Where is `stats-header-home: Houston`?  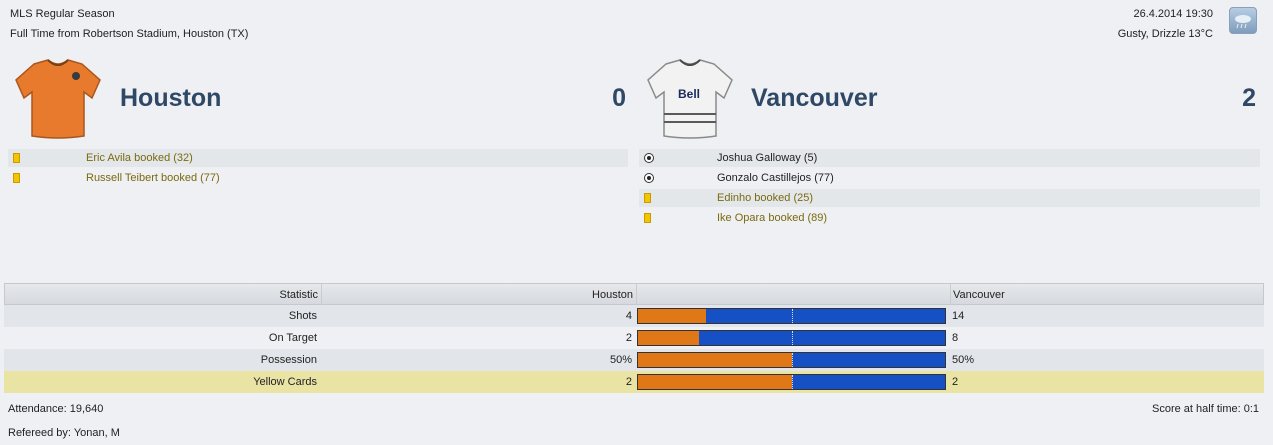 stats-header-home: Houston is located at coordinates (478, 295).